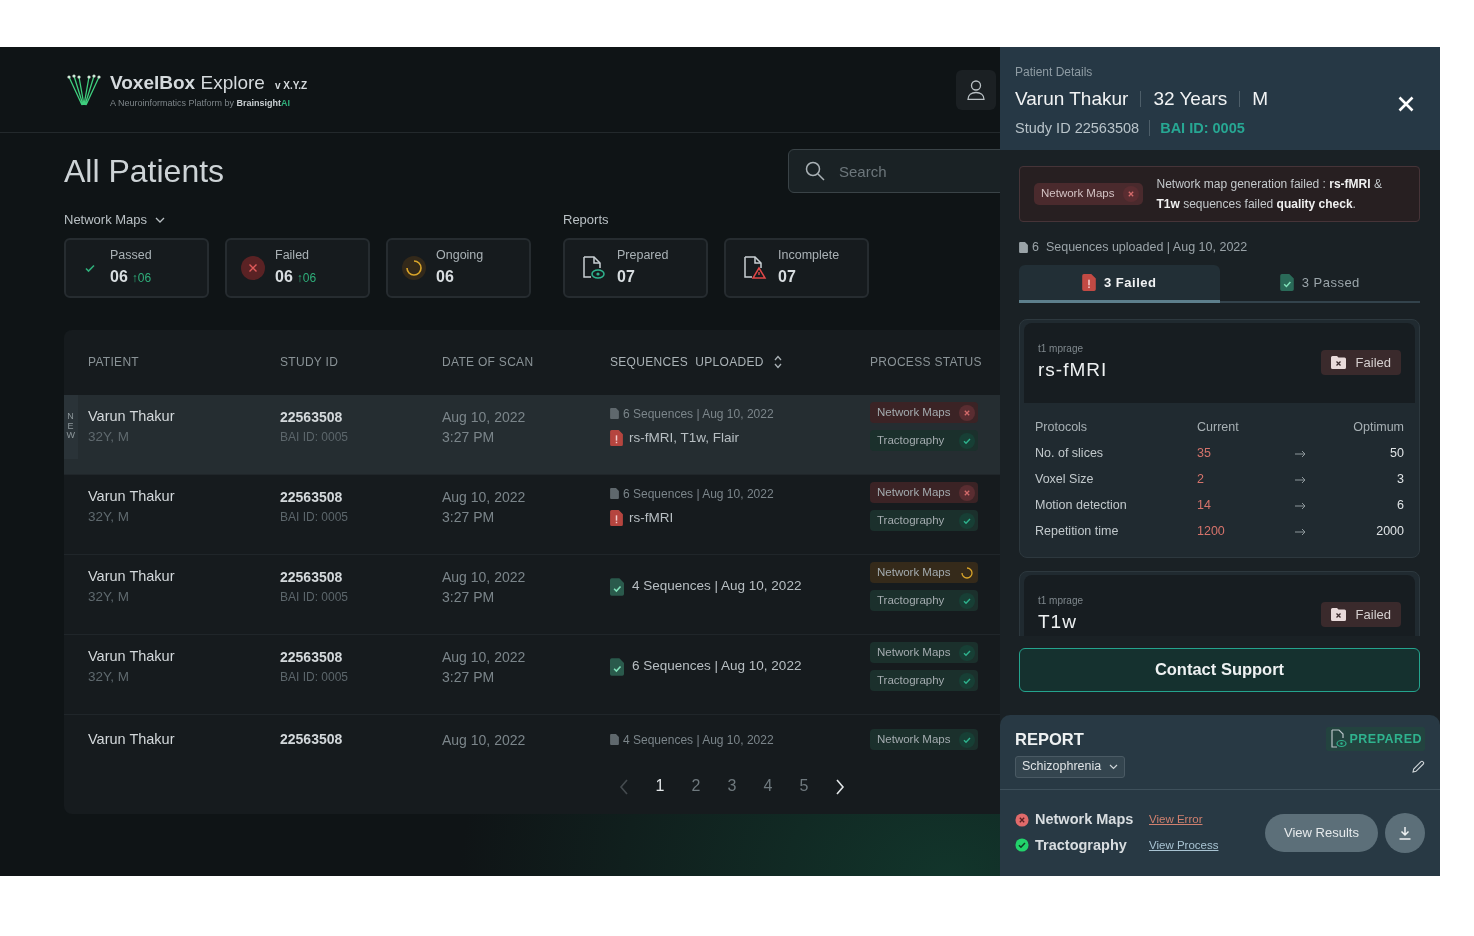  I want to click on process-name: Tractography, so click(1081, 845).